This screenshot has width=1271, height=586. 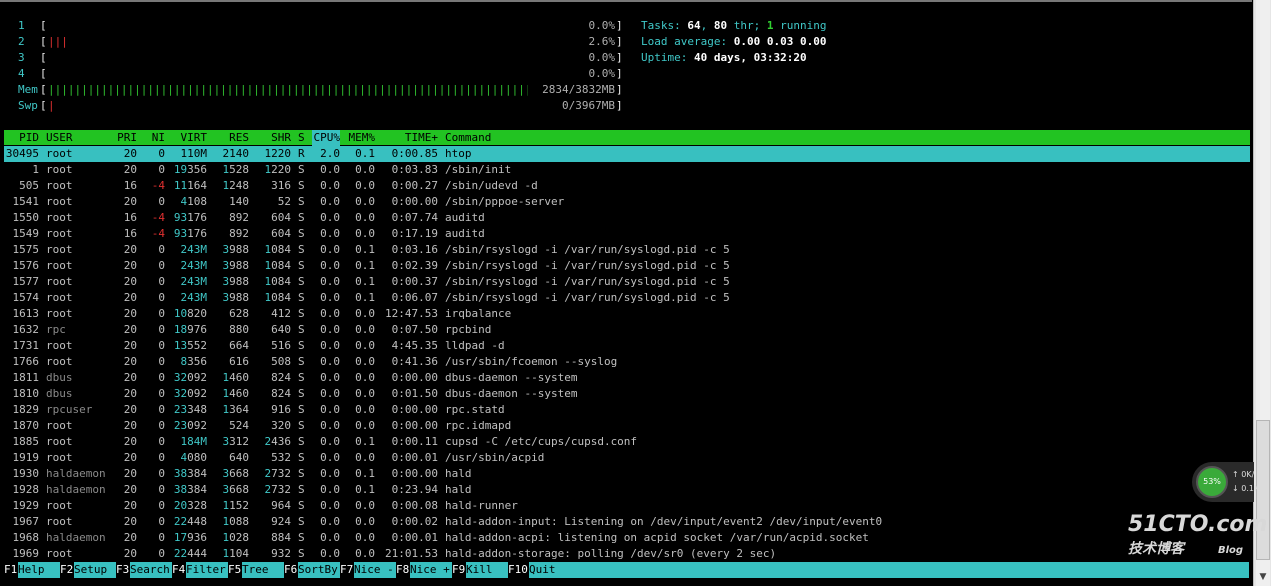 I want to click on col-res: RES, so click(x=230, y=138).